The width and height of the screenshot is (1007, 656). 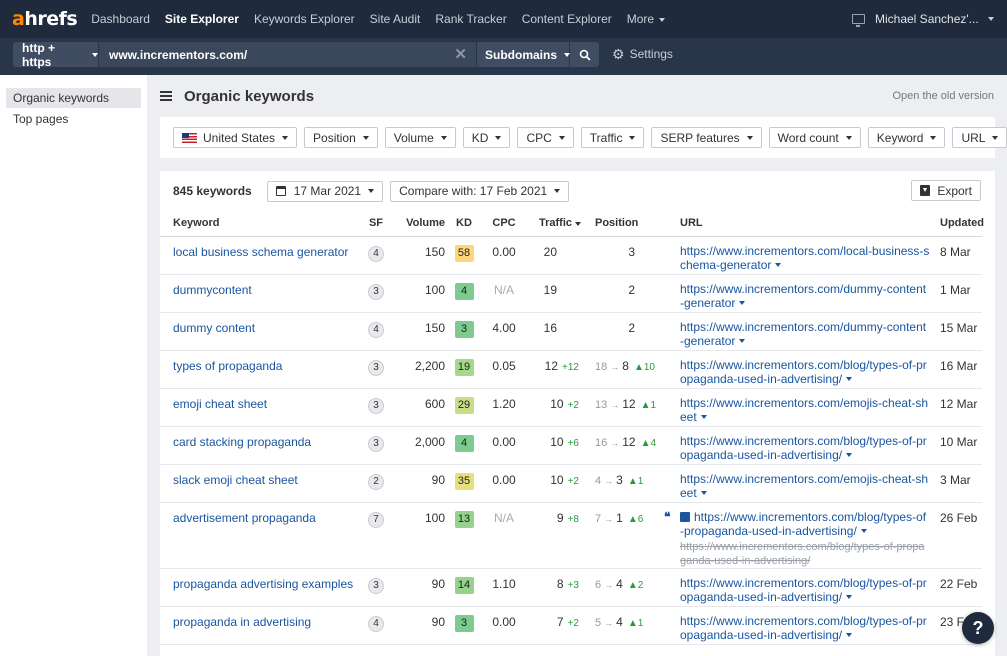 What do you see at coordinates (262, 535) in the screenshot?
I see `keyword-link: advertisement propaganda` at bounding box center [262, 535].